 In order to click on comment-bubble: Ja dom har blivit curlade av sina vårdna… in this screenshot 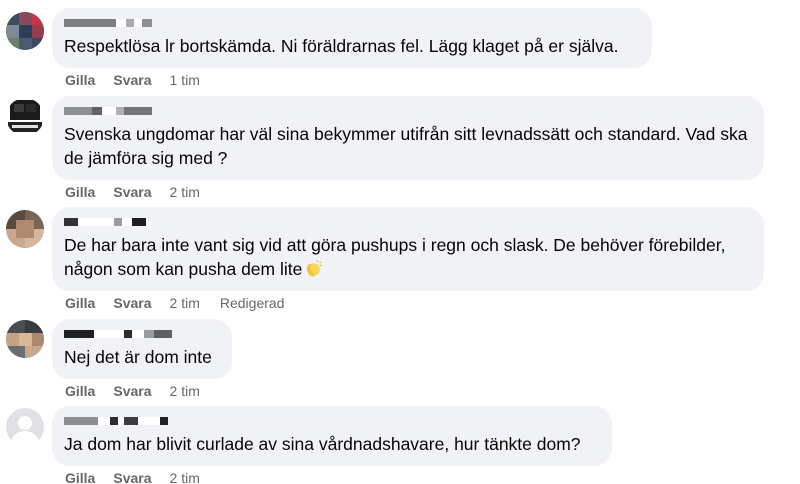, I will do `click(332, 436)`.